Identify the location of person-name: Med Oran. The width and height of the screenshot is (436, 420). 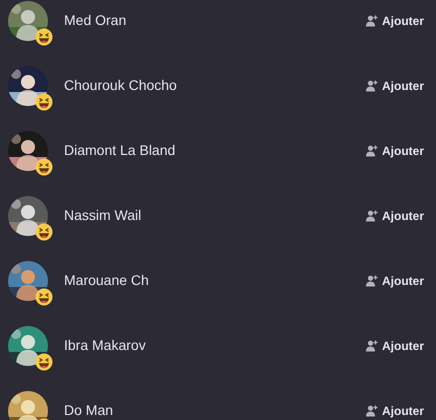
(96, 20).